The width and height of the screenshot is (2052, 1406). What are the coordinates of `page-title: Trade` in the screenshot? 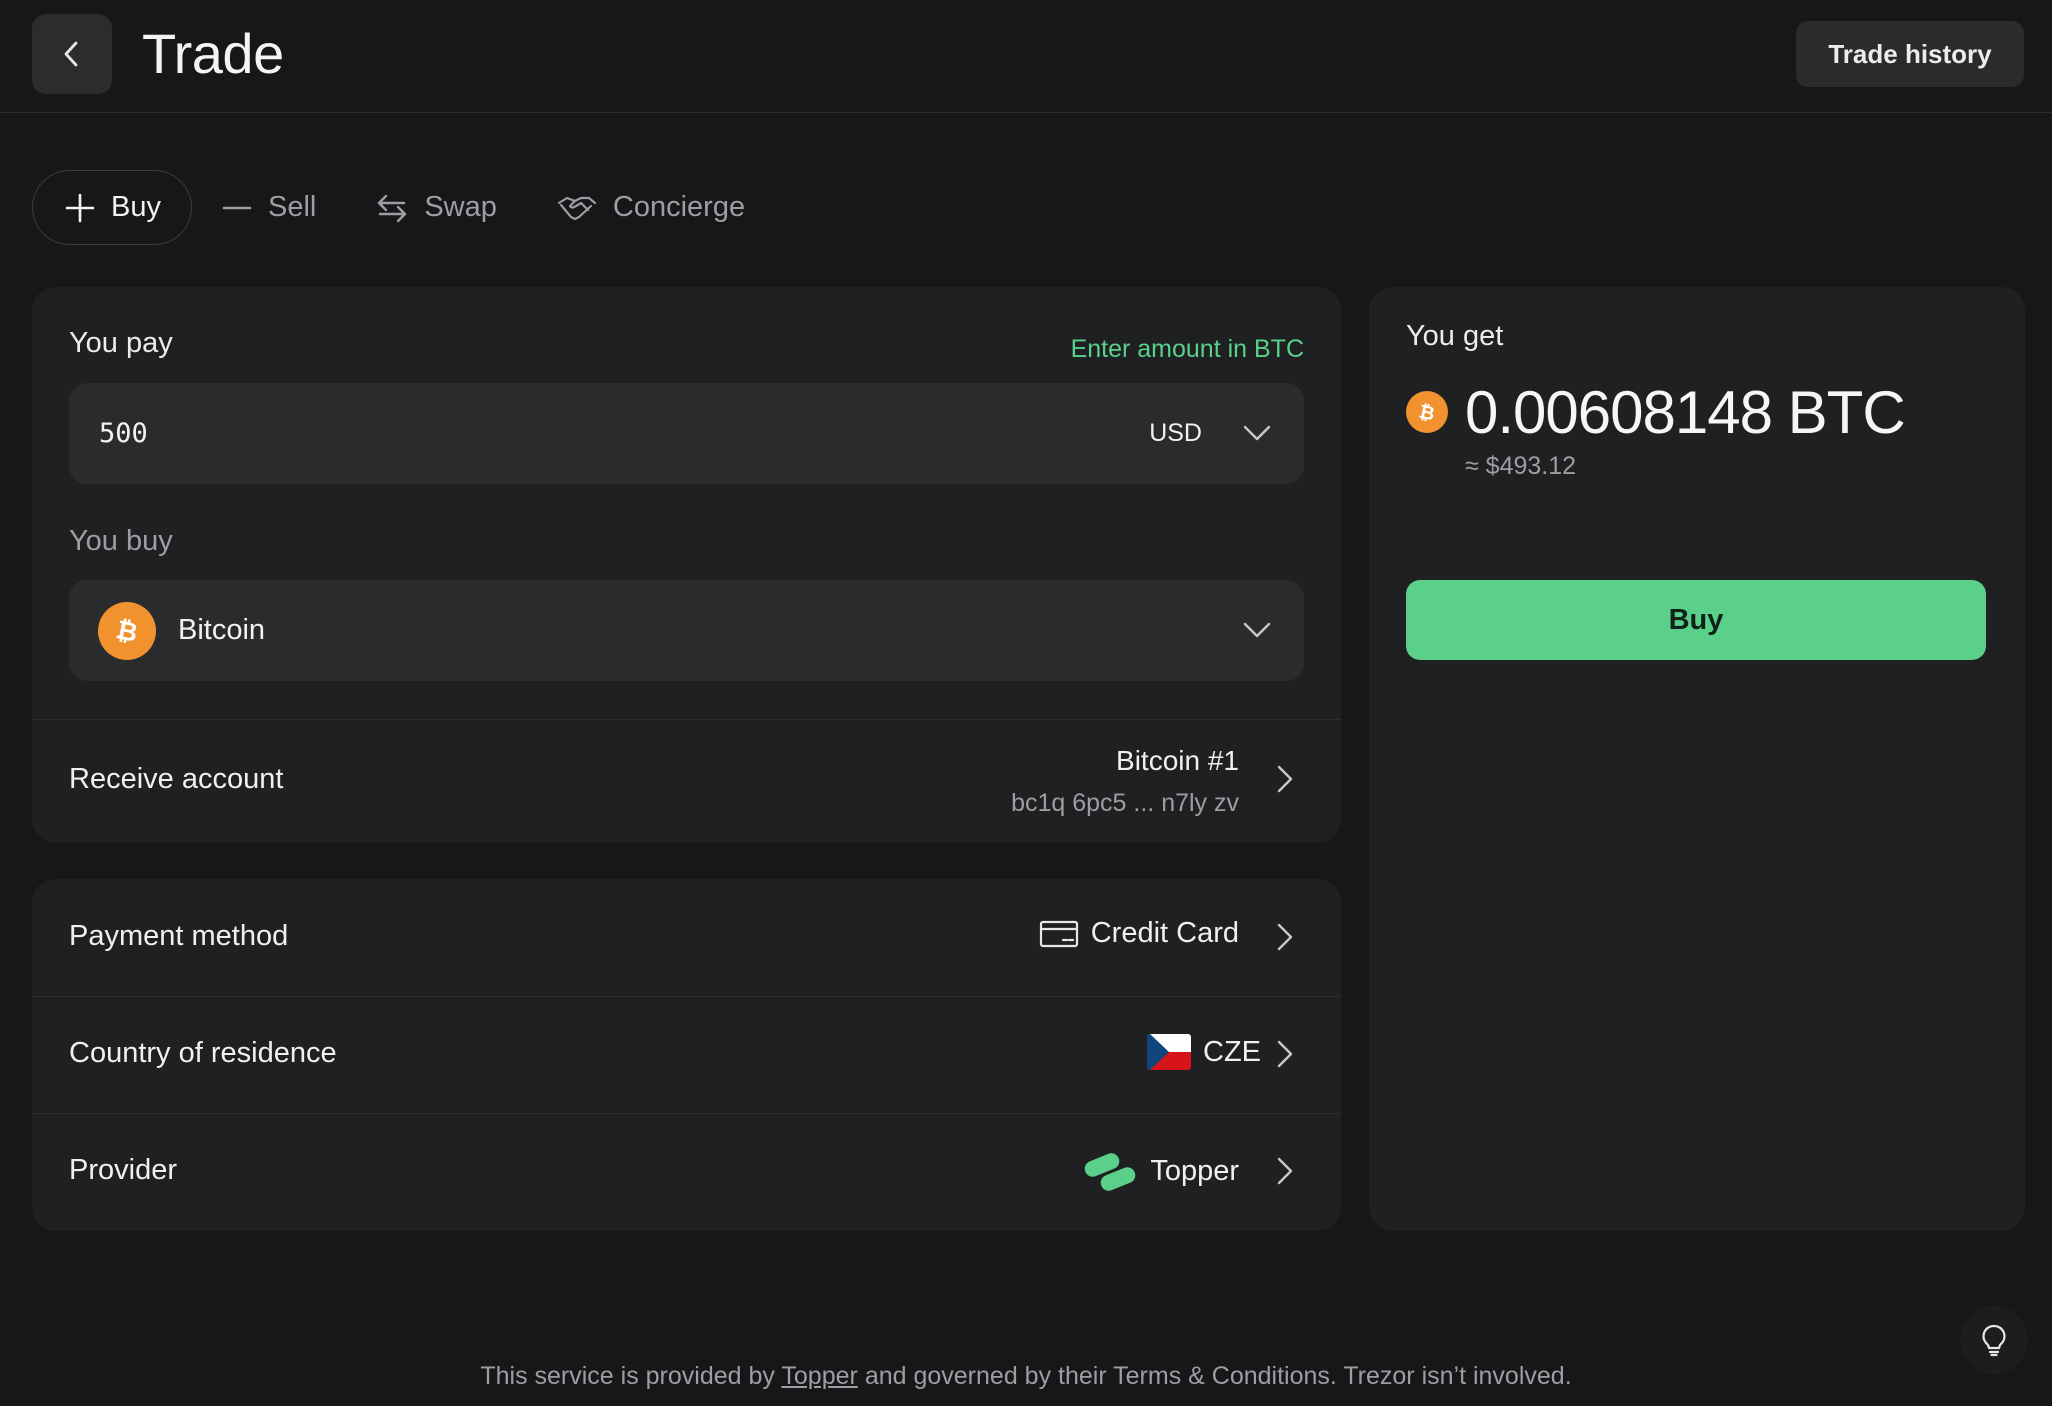 It's located at (213, 53).